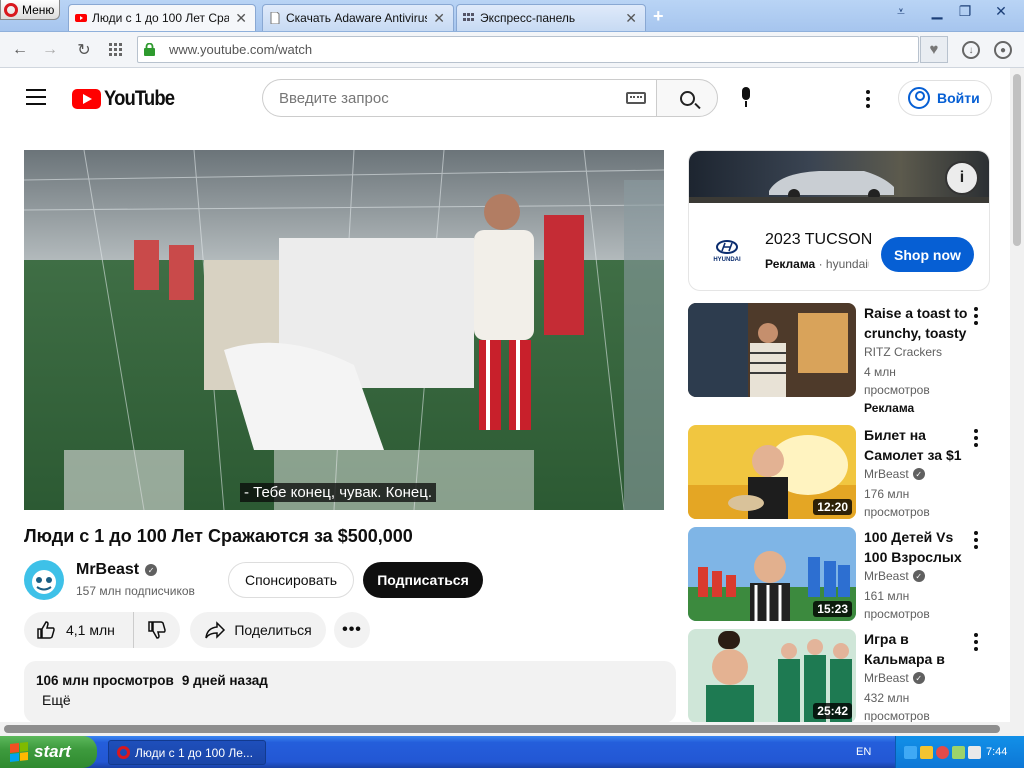 This screenshot has height=768, width=1024. What do you see at coordinates (962, 178) in the screenshot?
I see `ad-info-icon: i` at bounding box center [962, 178].